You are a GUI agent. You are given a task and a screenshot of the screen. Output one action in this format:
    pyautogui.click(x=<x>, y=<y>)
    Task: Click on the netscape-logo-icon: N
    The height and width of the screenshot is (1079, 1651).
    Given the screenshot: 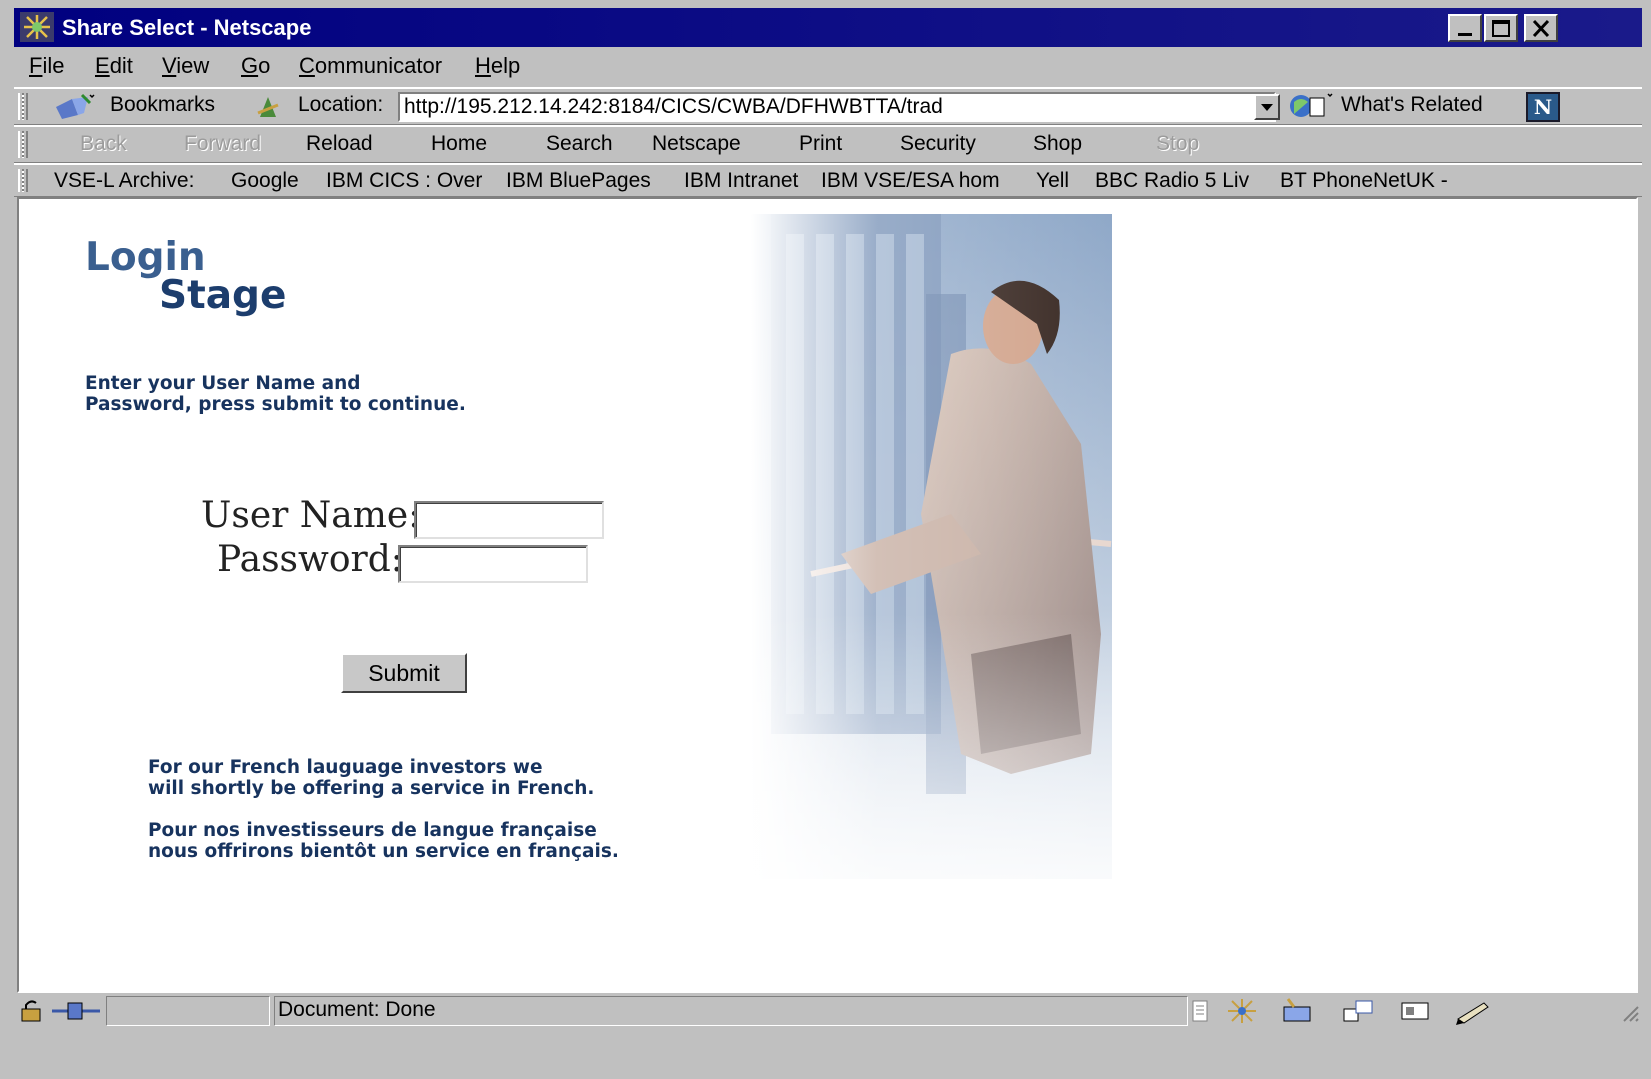 What is the action you would take?
    pyautogui.click(x=1543, y=107)
    